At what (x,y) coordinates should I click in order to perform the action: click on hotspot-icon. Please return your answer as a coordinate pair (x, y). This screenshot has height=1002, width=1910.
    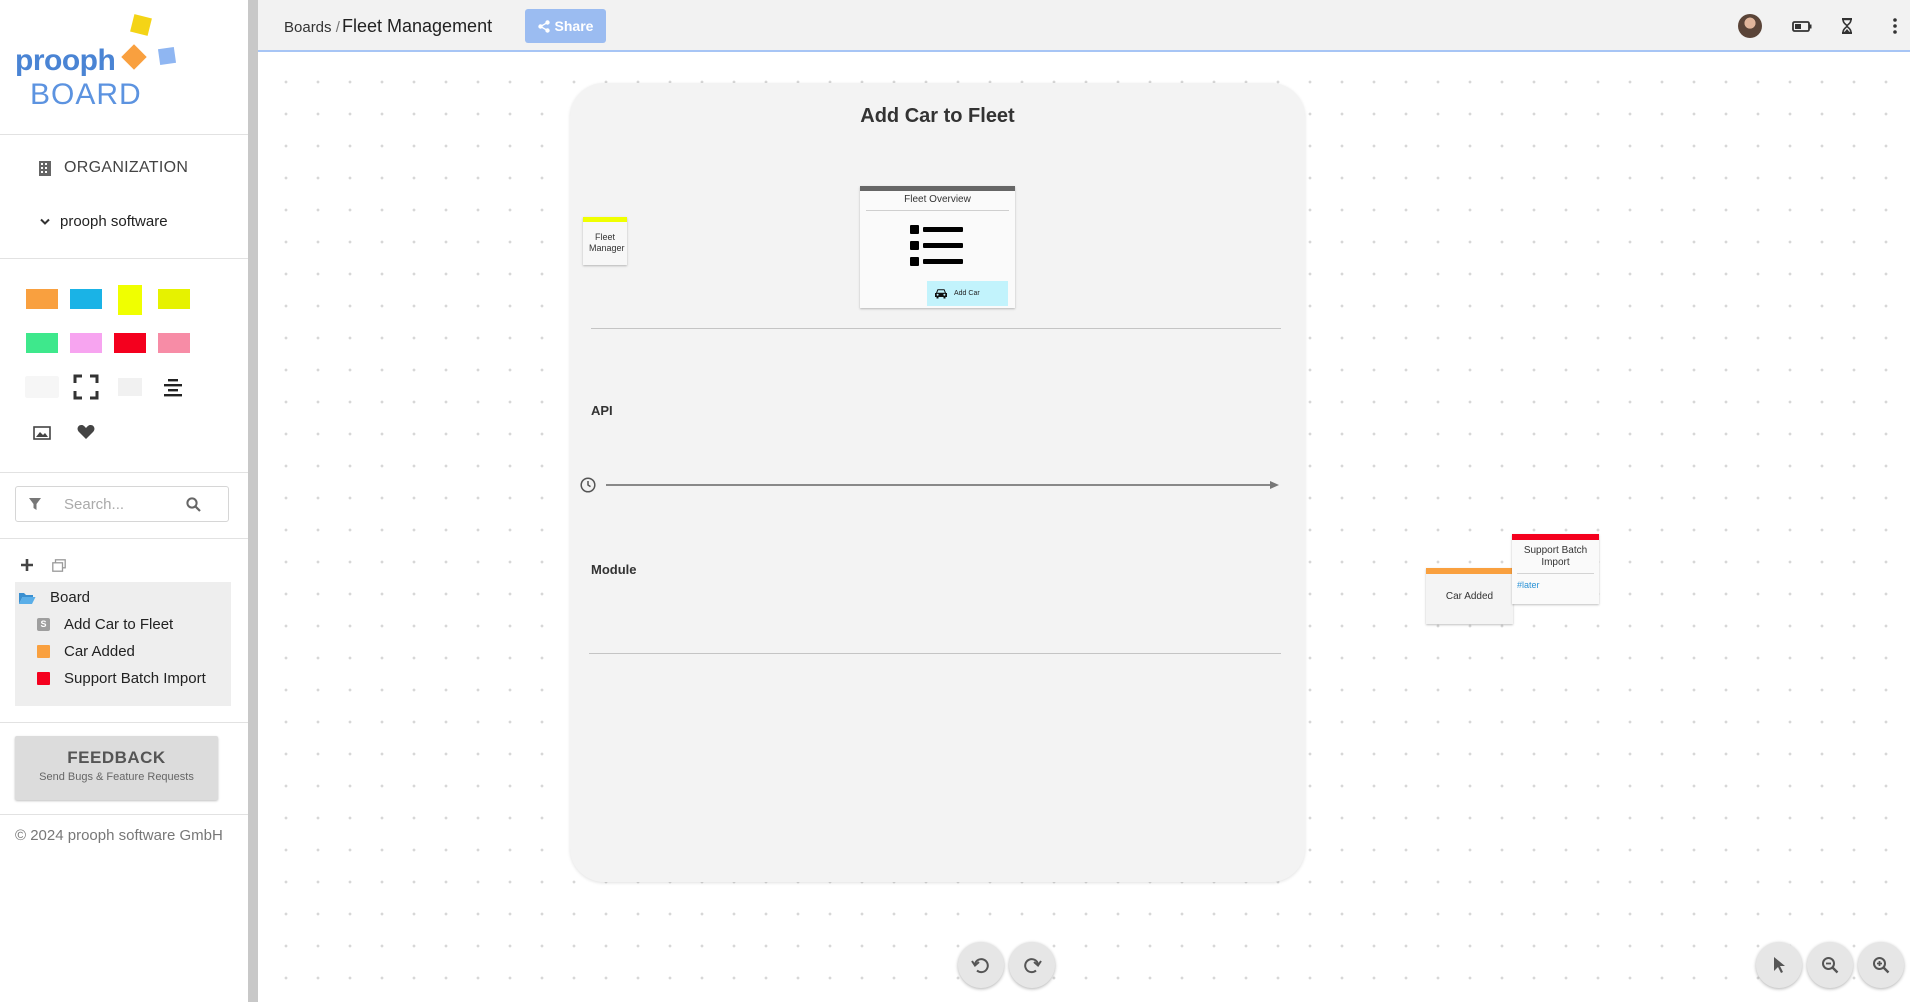
    Looking at the image, I should click on (43, 678).